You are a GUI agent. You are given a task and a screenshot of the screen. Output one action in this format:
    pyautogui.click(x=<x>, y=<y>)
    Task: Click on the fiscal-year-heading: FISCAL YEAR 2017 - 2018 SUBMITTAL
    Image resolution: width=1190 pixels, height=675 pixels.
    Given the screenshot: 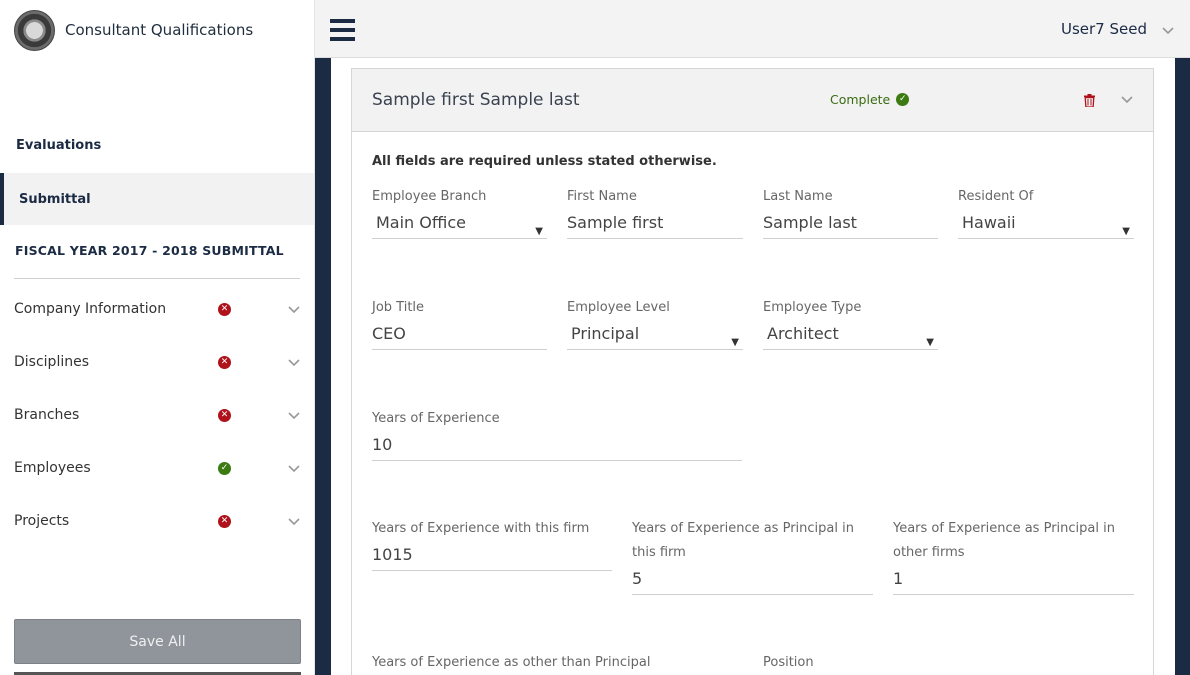 What is the action you would take?
    pyautogui.click(x=149, y=250)
    